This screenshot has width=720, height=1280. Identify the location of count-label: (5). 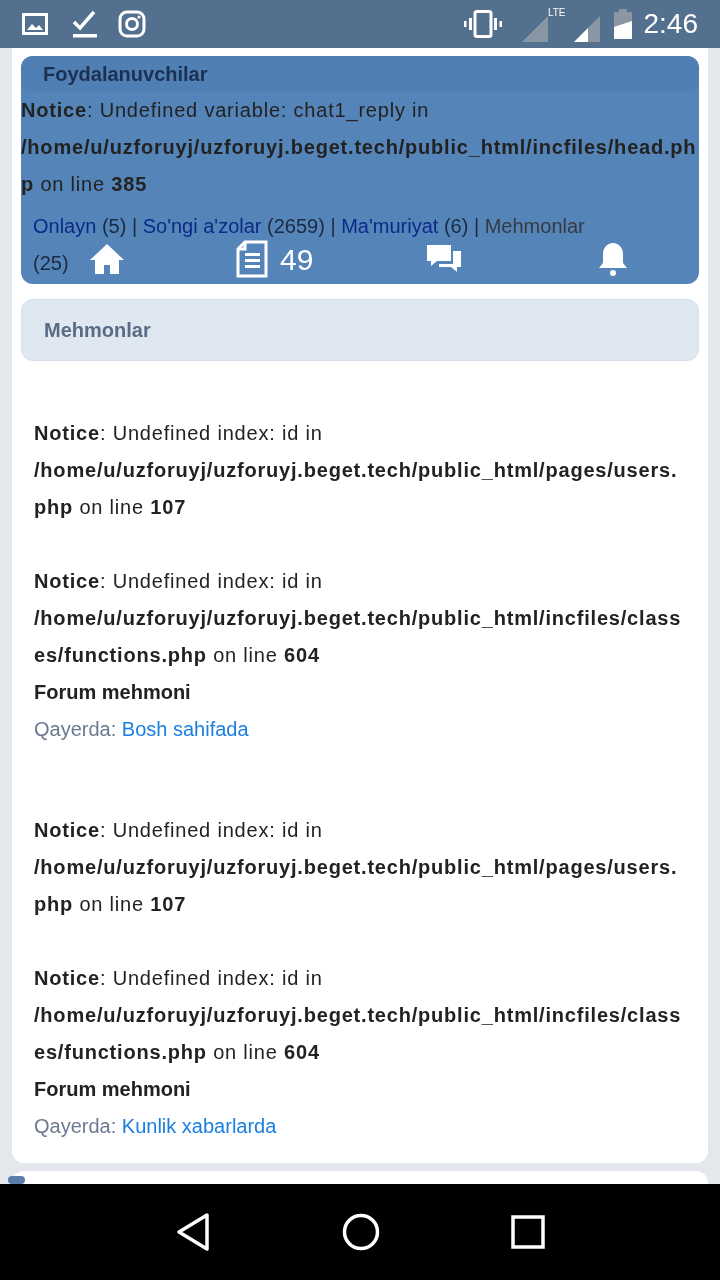
(113, 226).